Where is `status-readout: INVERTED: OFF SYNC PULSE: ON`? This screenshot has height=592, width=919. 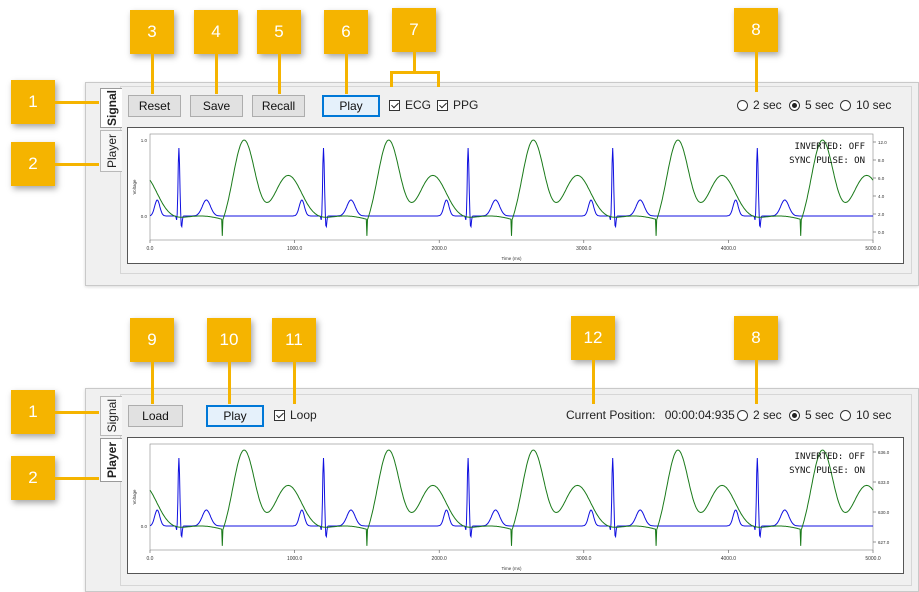
status-readout: INVERTED: OFF SYNC PULSE: ON is located at coordinates (827, 464).